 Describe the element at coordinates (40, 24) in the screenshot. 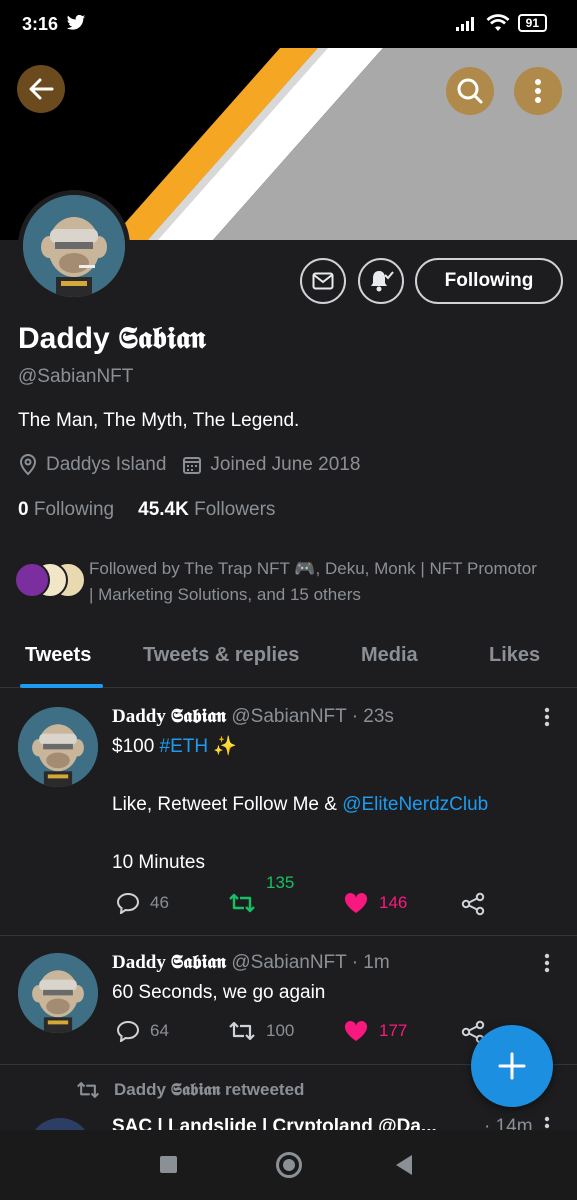

I see `status-time: 3:16` at that location.